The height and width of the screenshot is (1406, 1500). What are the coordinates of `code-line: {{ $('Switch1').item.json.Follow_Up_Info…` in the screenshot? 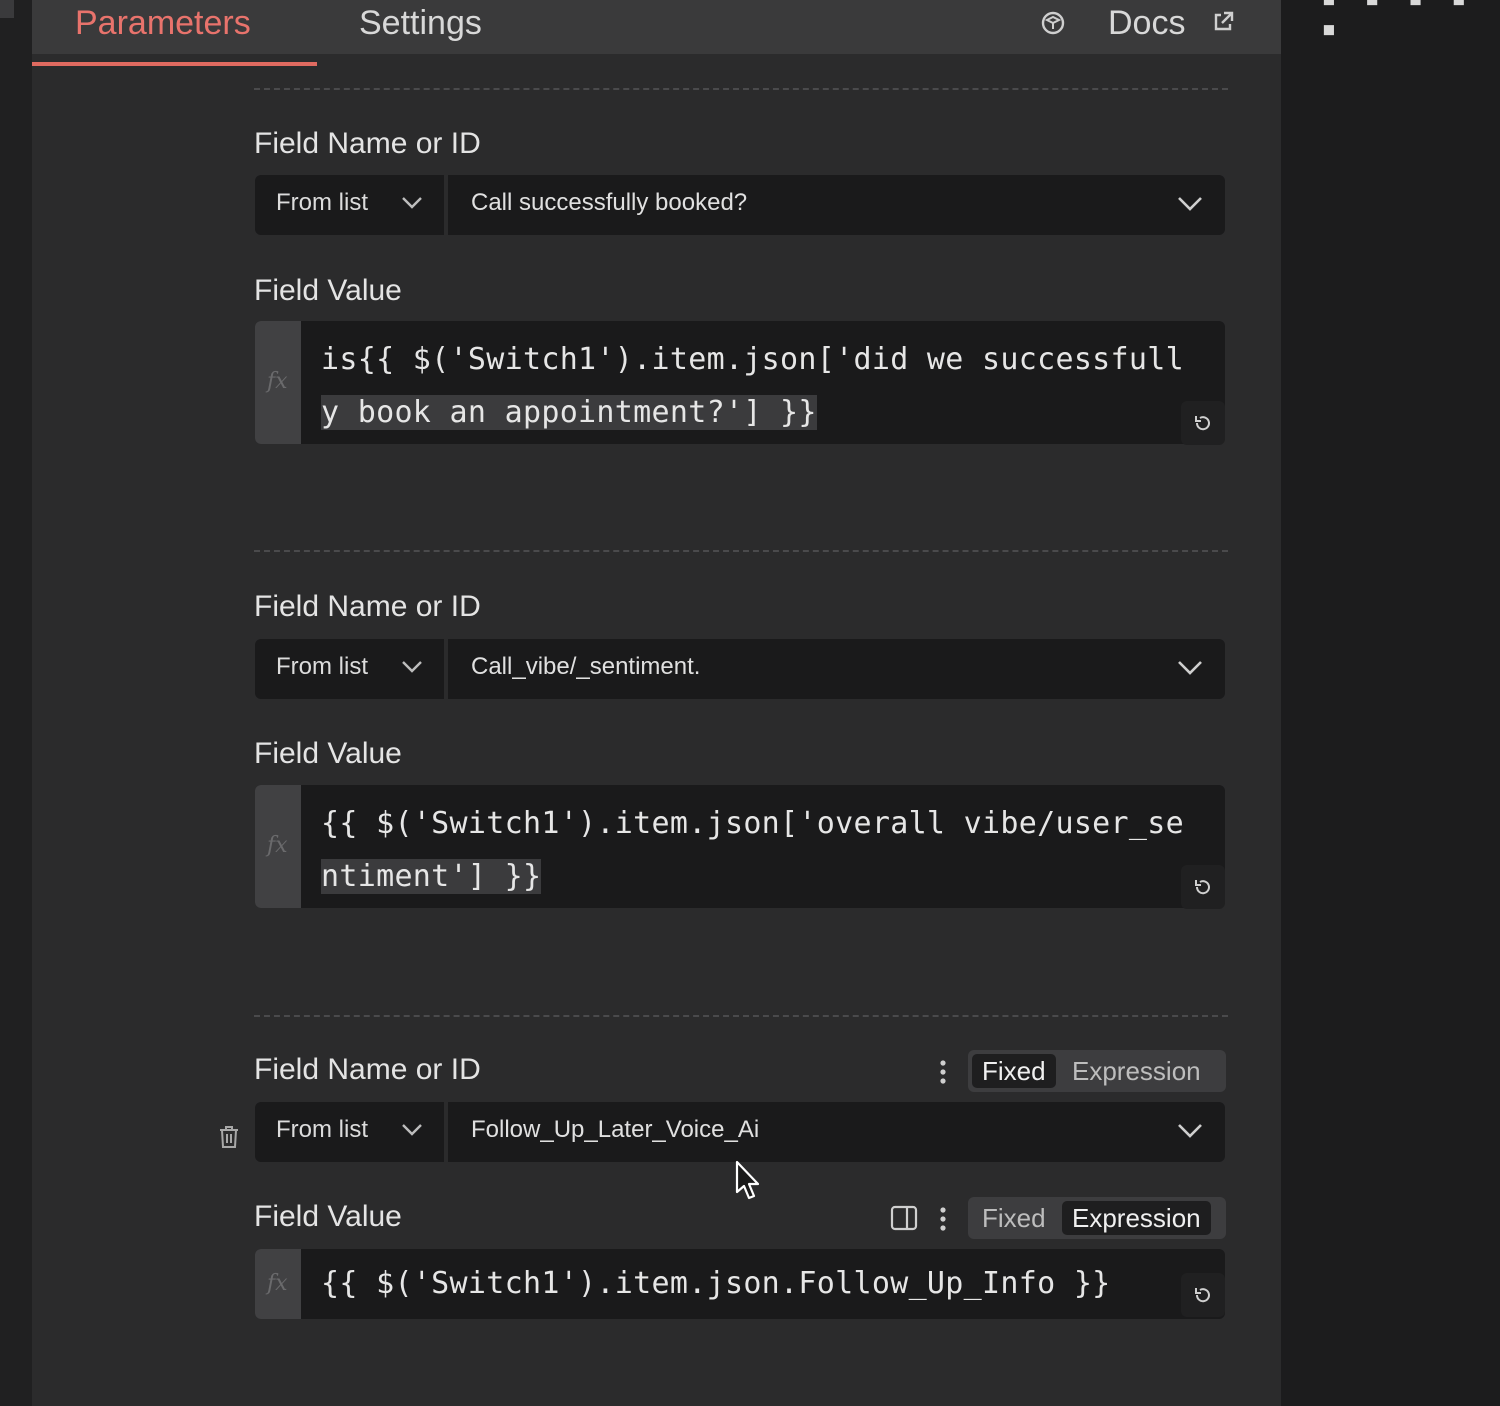 It's located at (716, 1283).